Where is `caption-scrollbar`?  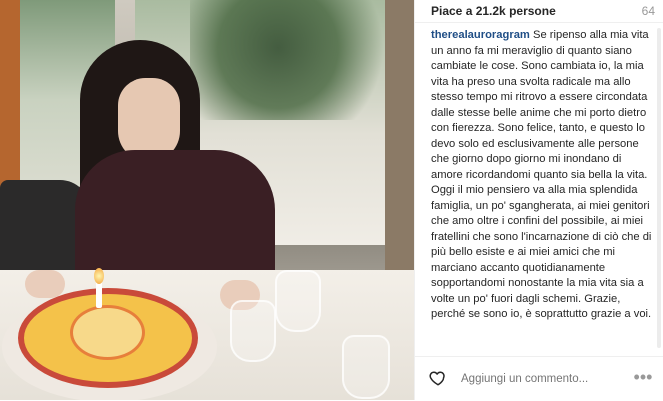
caption-scrollbar is located at coordinates (659, 188).